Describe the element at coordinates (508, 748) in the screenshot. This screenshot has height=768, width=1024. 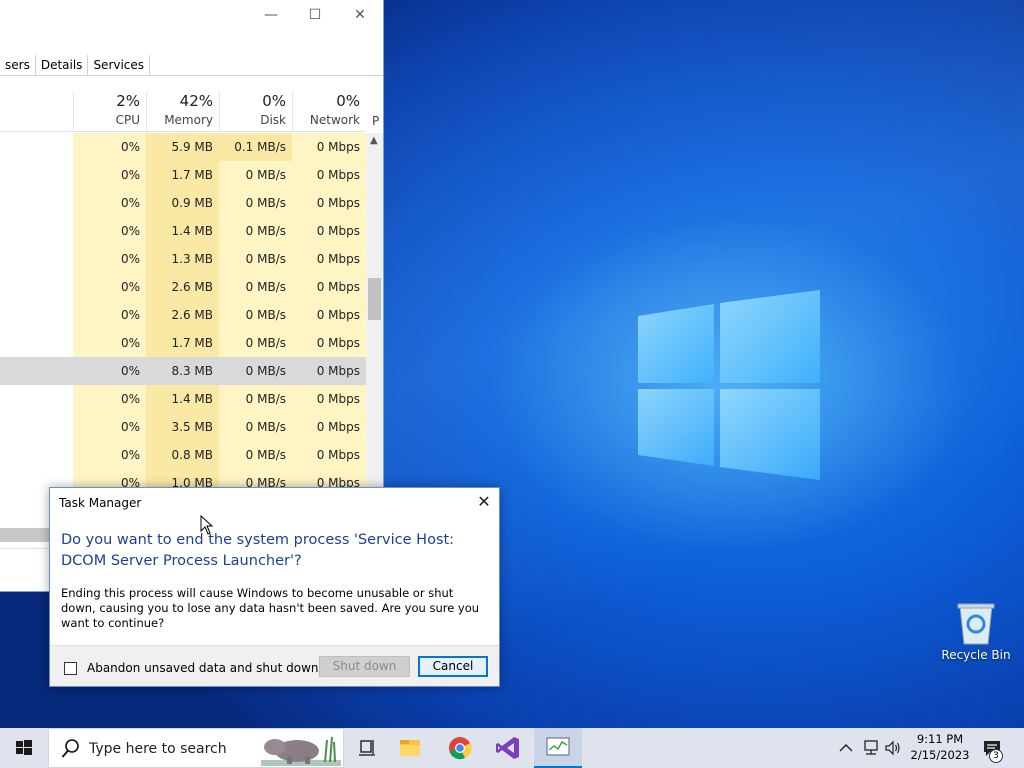
I see `visual-studio-icon` at that location.